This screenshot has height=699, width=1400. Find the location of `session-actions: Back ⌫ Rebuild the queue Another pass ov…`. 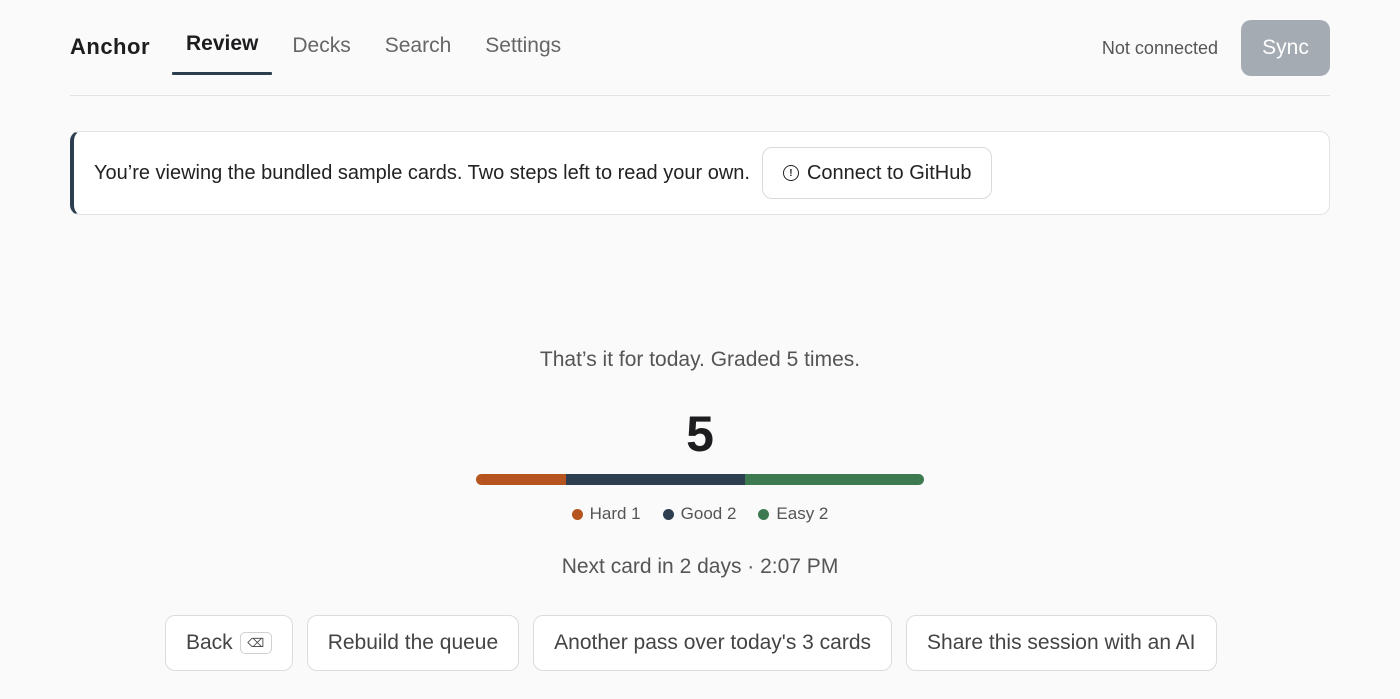

session-actions: Back ⌫ Rebuild the queue Another pass ov… is located at coordinates (698, 643).